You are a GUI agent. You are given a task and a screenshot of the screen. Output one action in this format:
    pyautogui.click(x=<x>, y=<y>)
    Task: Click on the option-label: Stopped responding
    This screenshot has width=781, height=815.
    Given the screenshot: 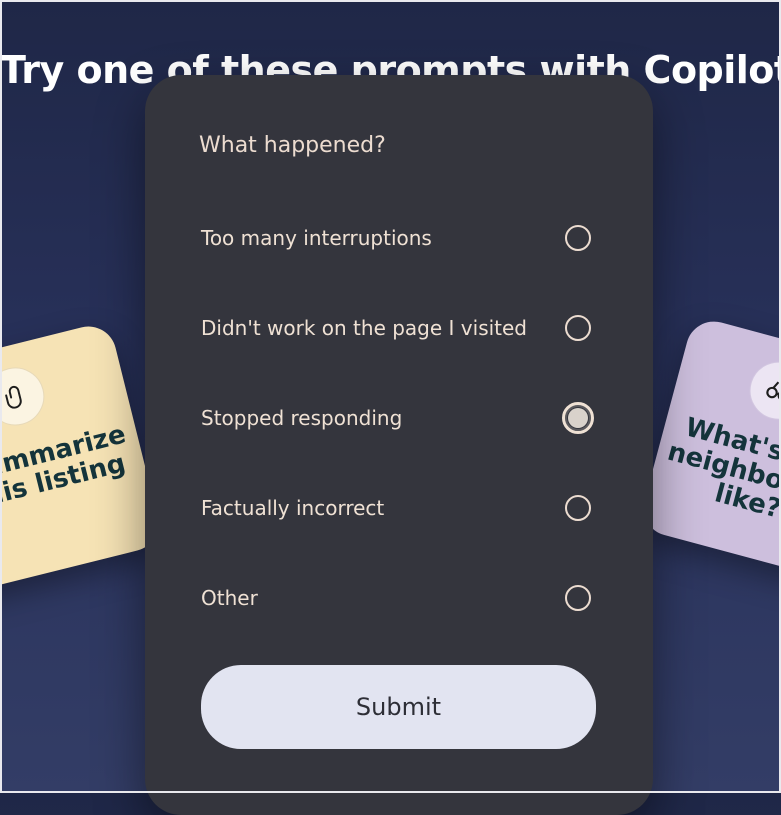 What is the action you would take?
    pyautogui.click(x=302, y=418)
    